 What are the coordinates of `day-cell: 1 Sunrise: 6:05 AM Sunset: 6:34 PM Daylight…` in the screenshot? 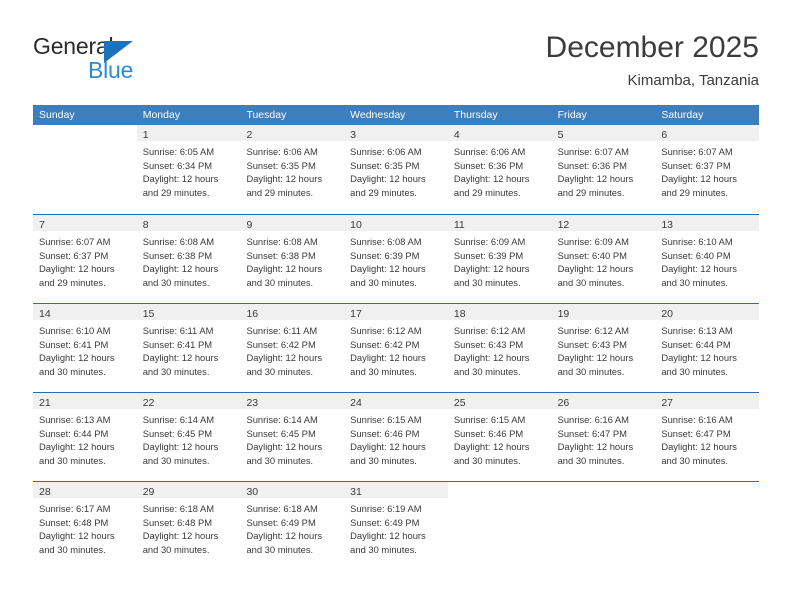 It's located at (188, 169).